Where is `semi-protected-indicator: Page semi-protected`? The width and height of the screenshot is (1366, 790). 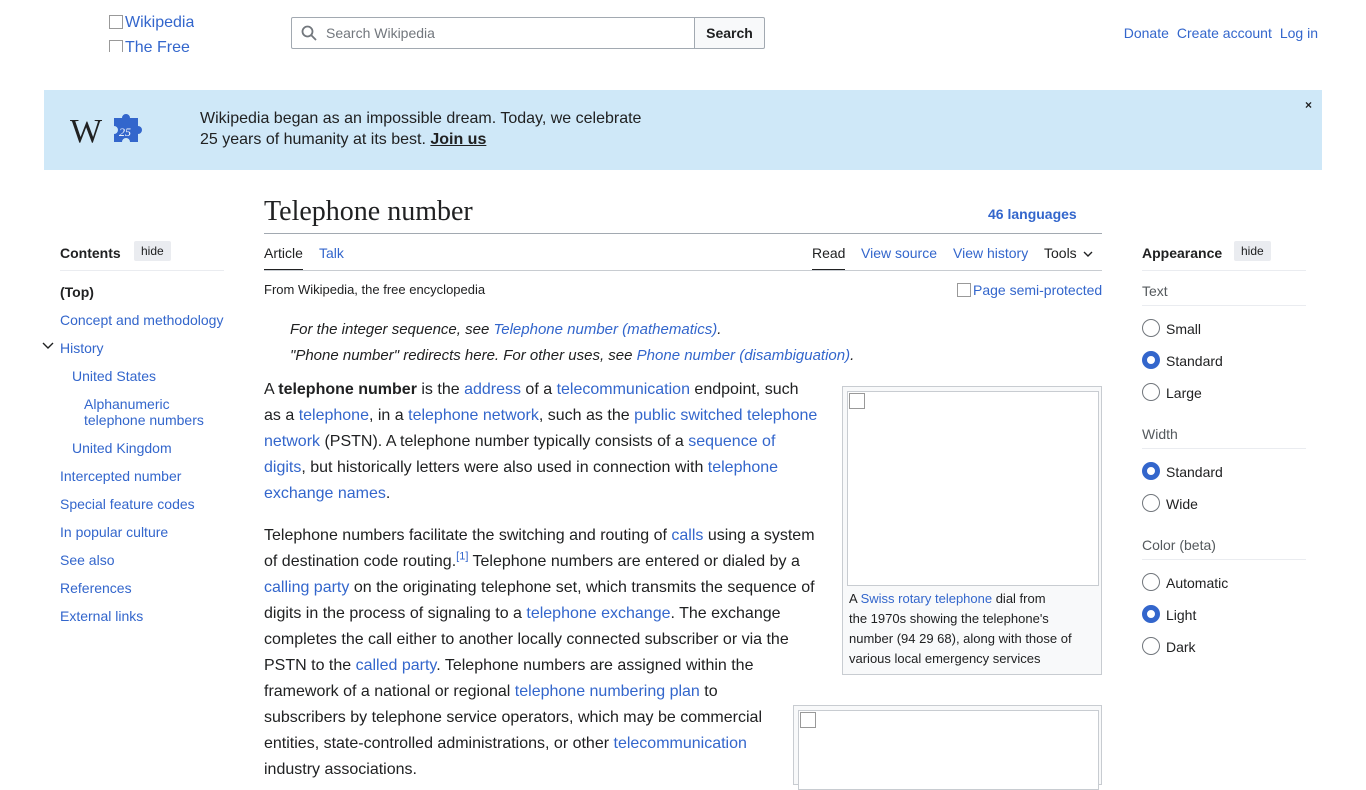 semi-protected-indicator: Page semi-protected is located at coordinates (1029, 290).